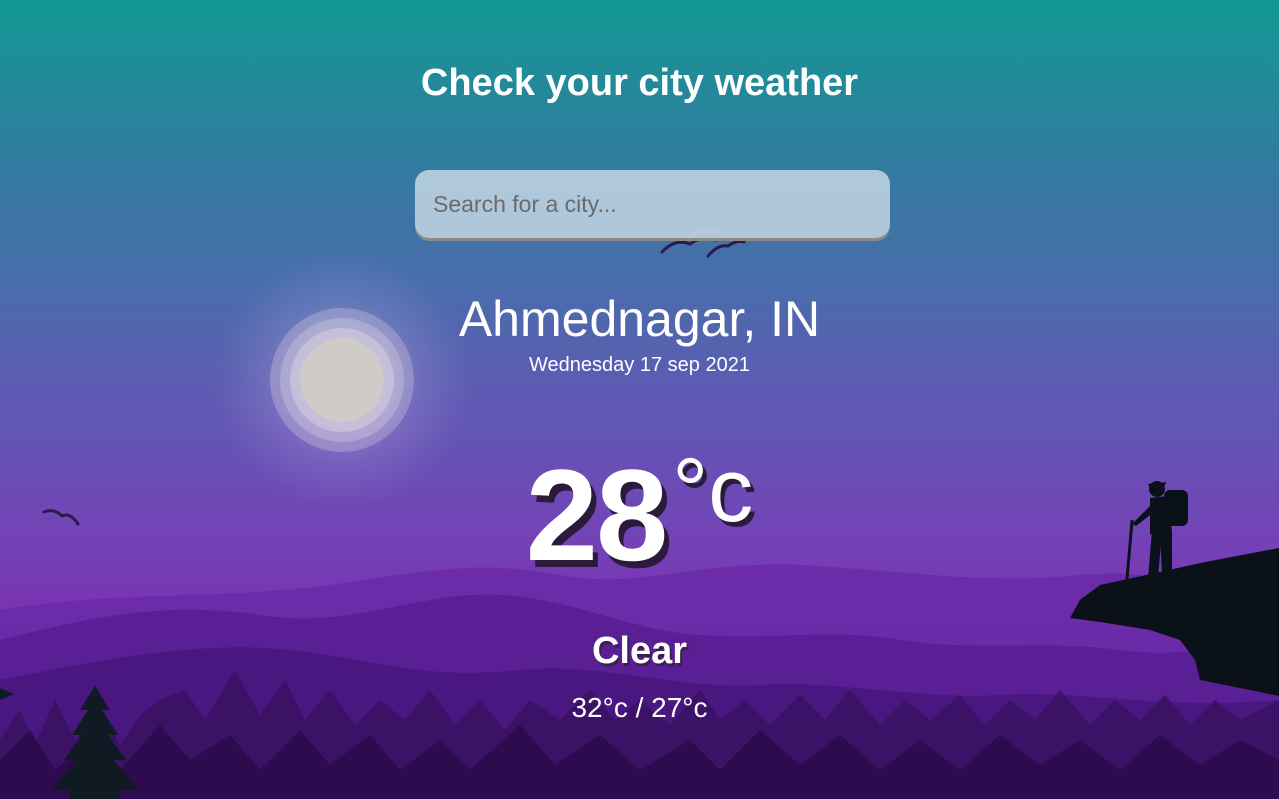 The height and width of the screenshot is (799, 1279). I want to click on city-name: Ahmednagar, IN, so click(639, 319).